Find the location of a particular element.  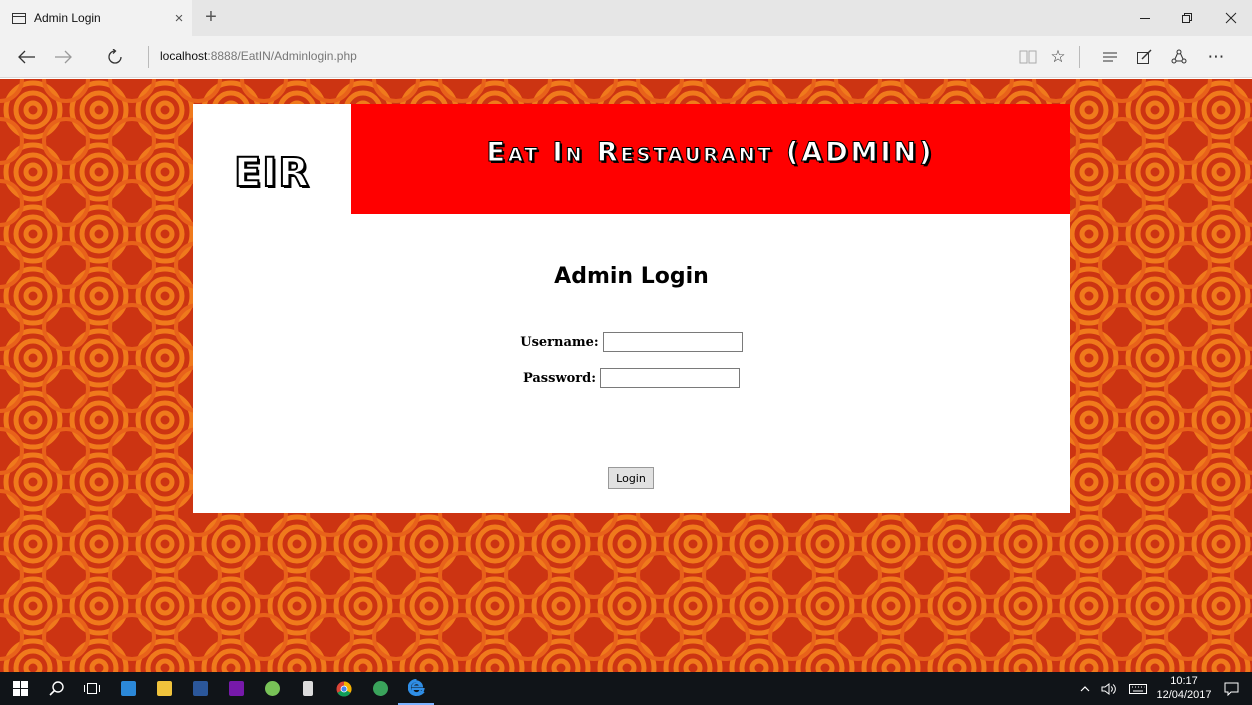

device-app is located at coordinates (308, 688).